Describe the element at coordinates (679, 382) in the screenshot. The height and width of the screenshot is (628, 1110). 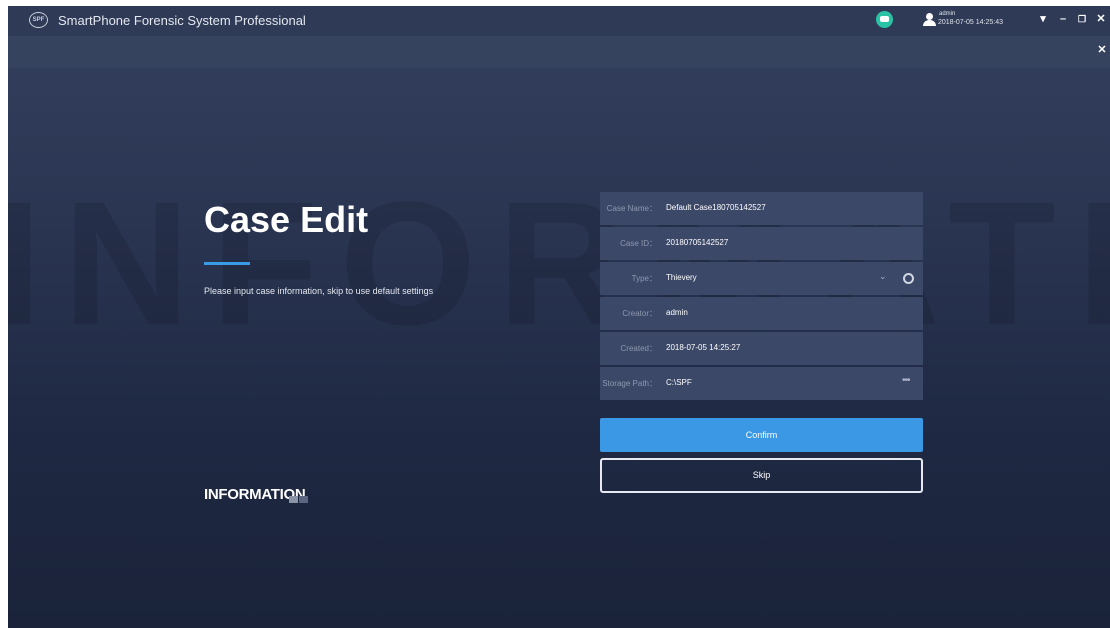
I see `storage-path-value: C:\SPF` at that location.